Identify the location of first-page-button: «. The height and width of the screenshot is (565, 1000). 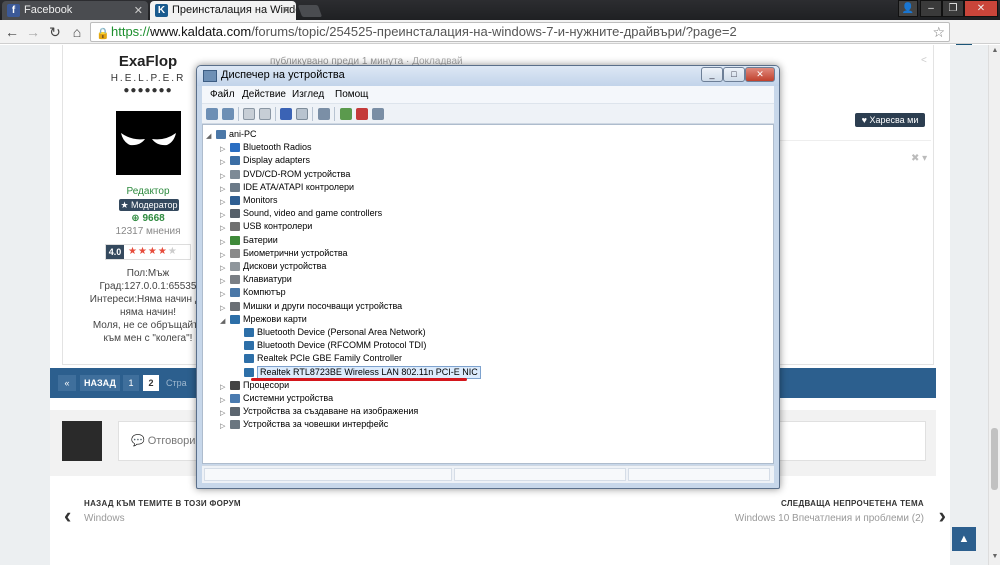
(67, 383).